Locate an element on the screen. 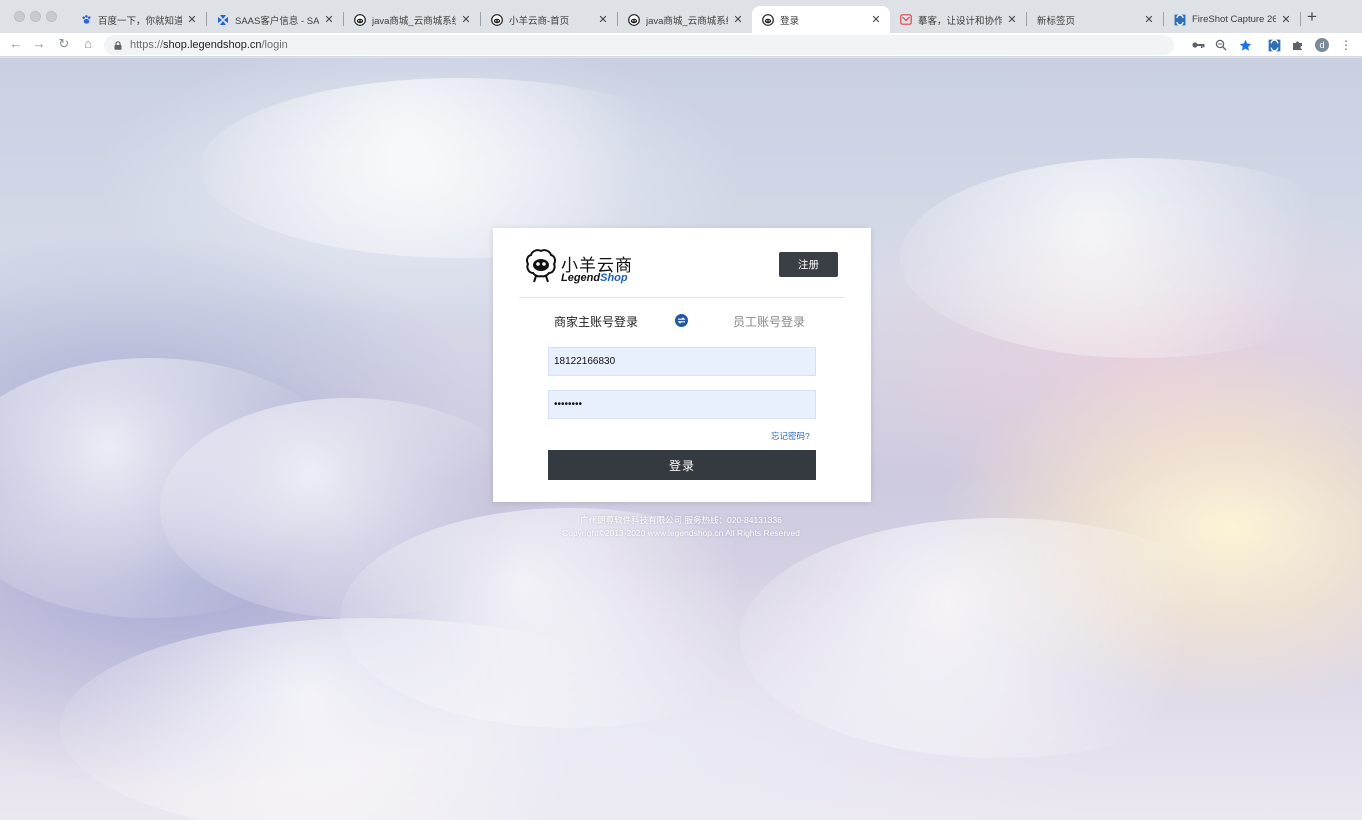 The image size is (1362, 820). bookmark-star-icon is located at coordinates (1245, 45).